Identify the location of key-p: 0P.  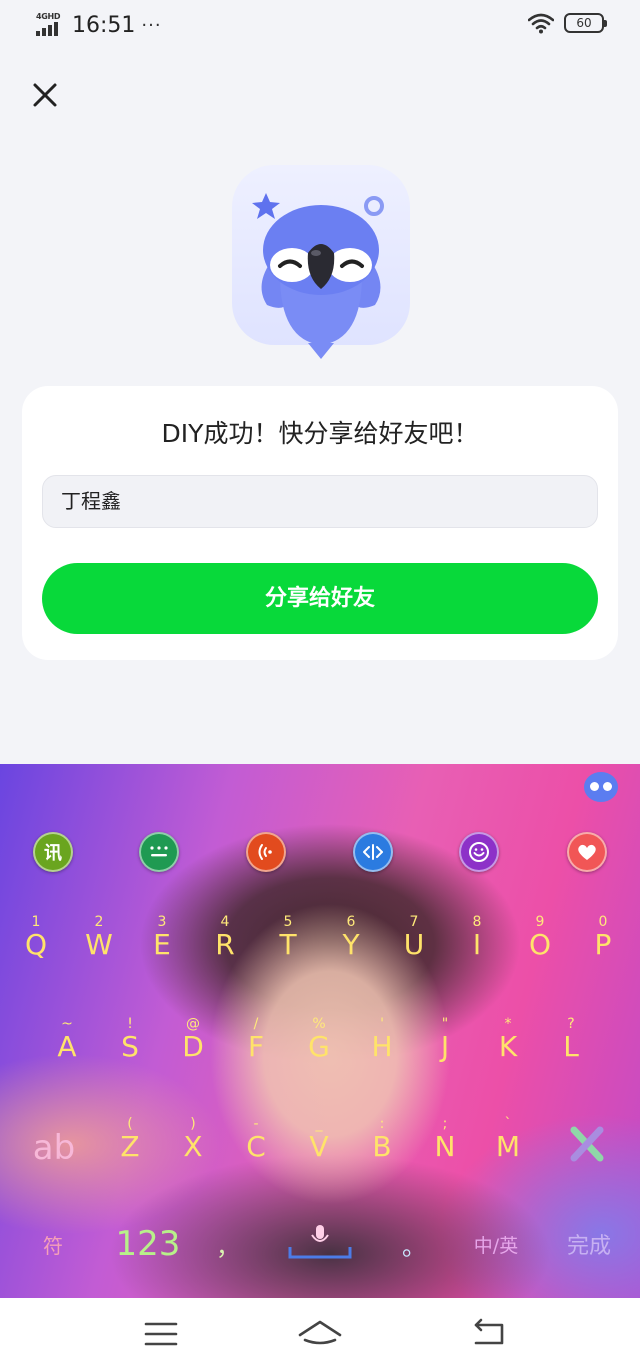
(603, 942).